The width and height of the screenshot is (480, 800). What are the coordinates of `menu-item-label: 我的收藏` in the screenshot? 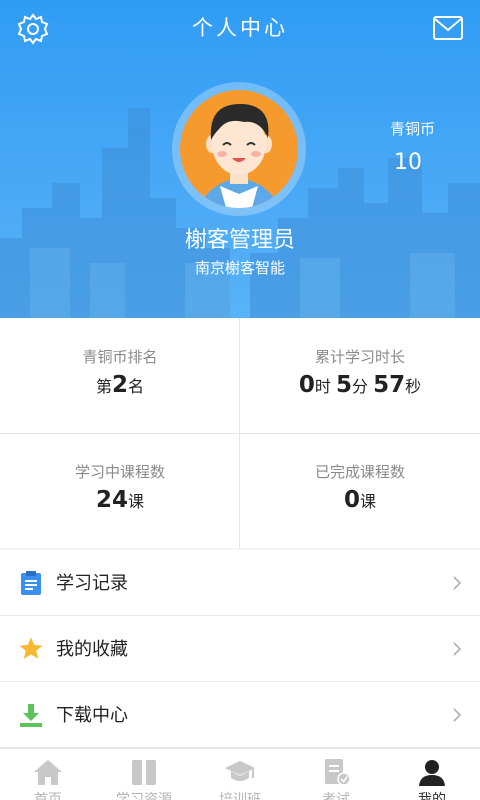 It's located at (92, 649).